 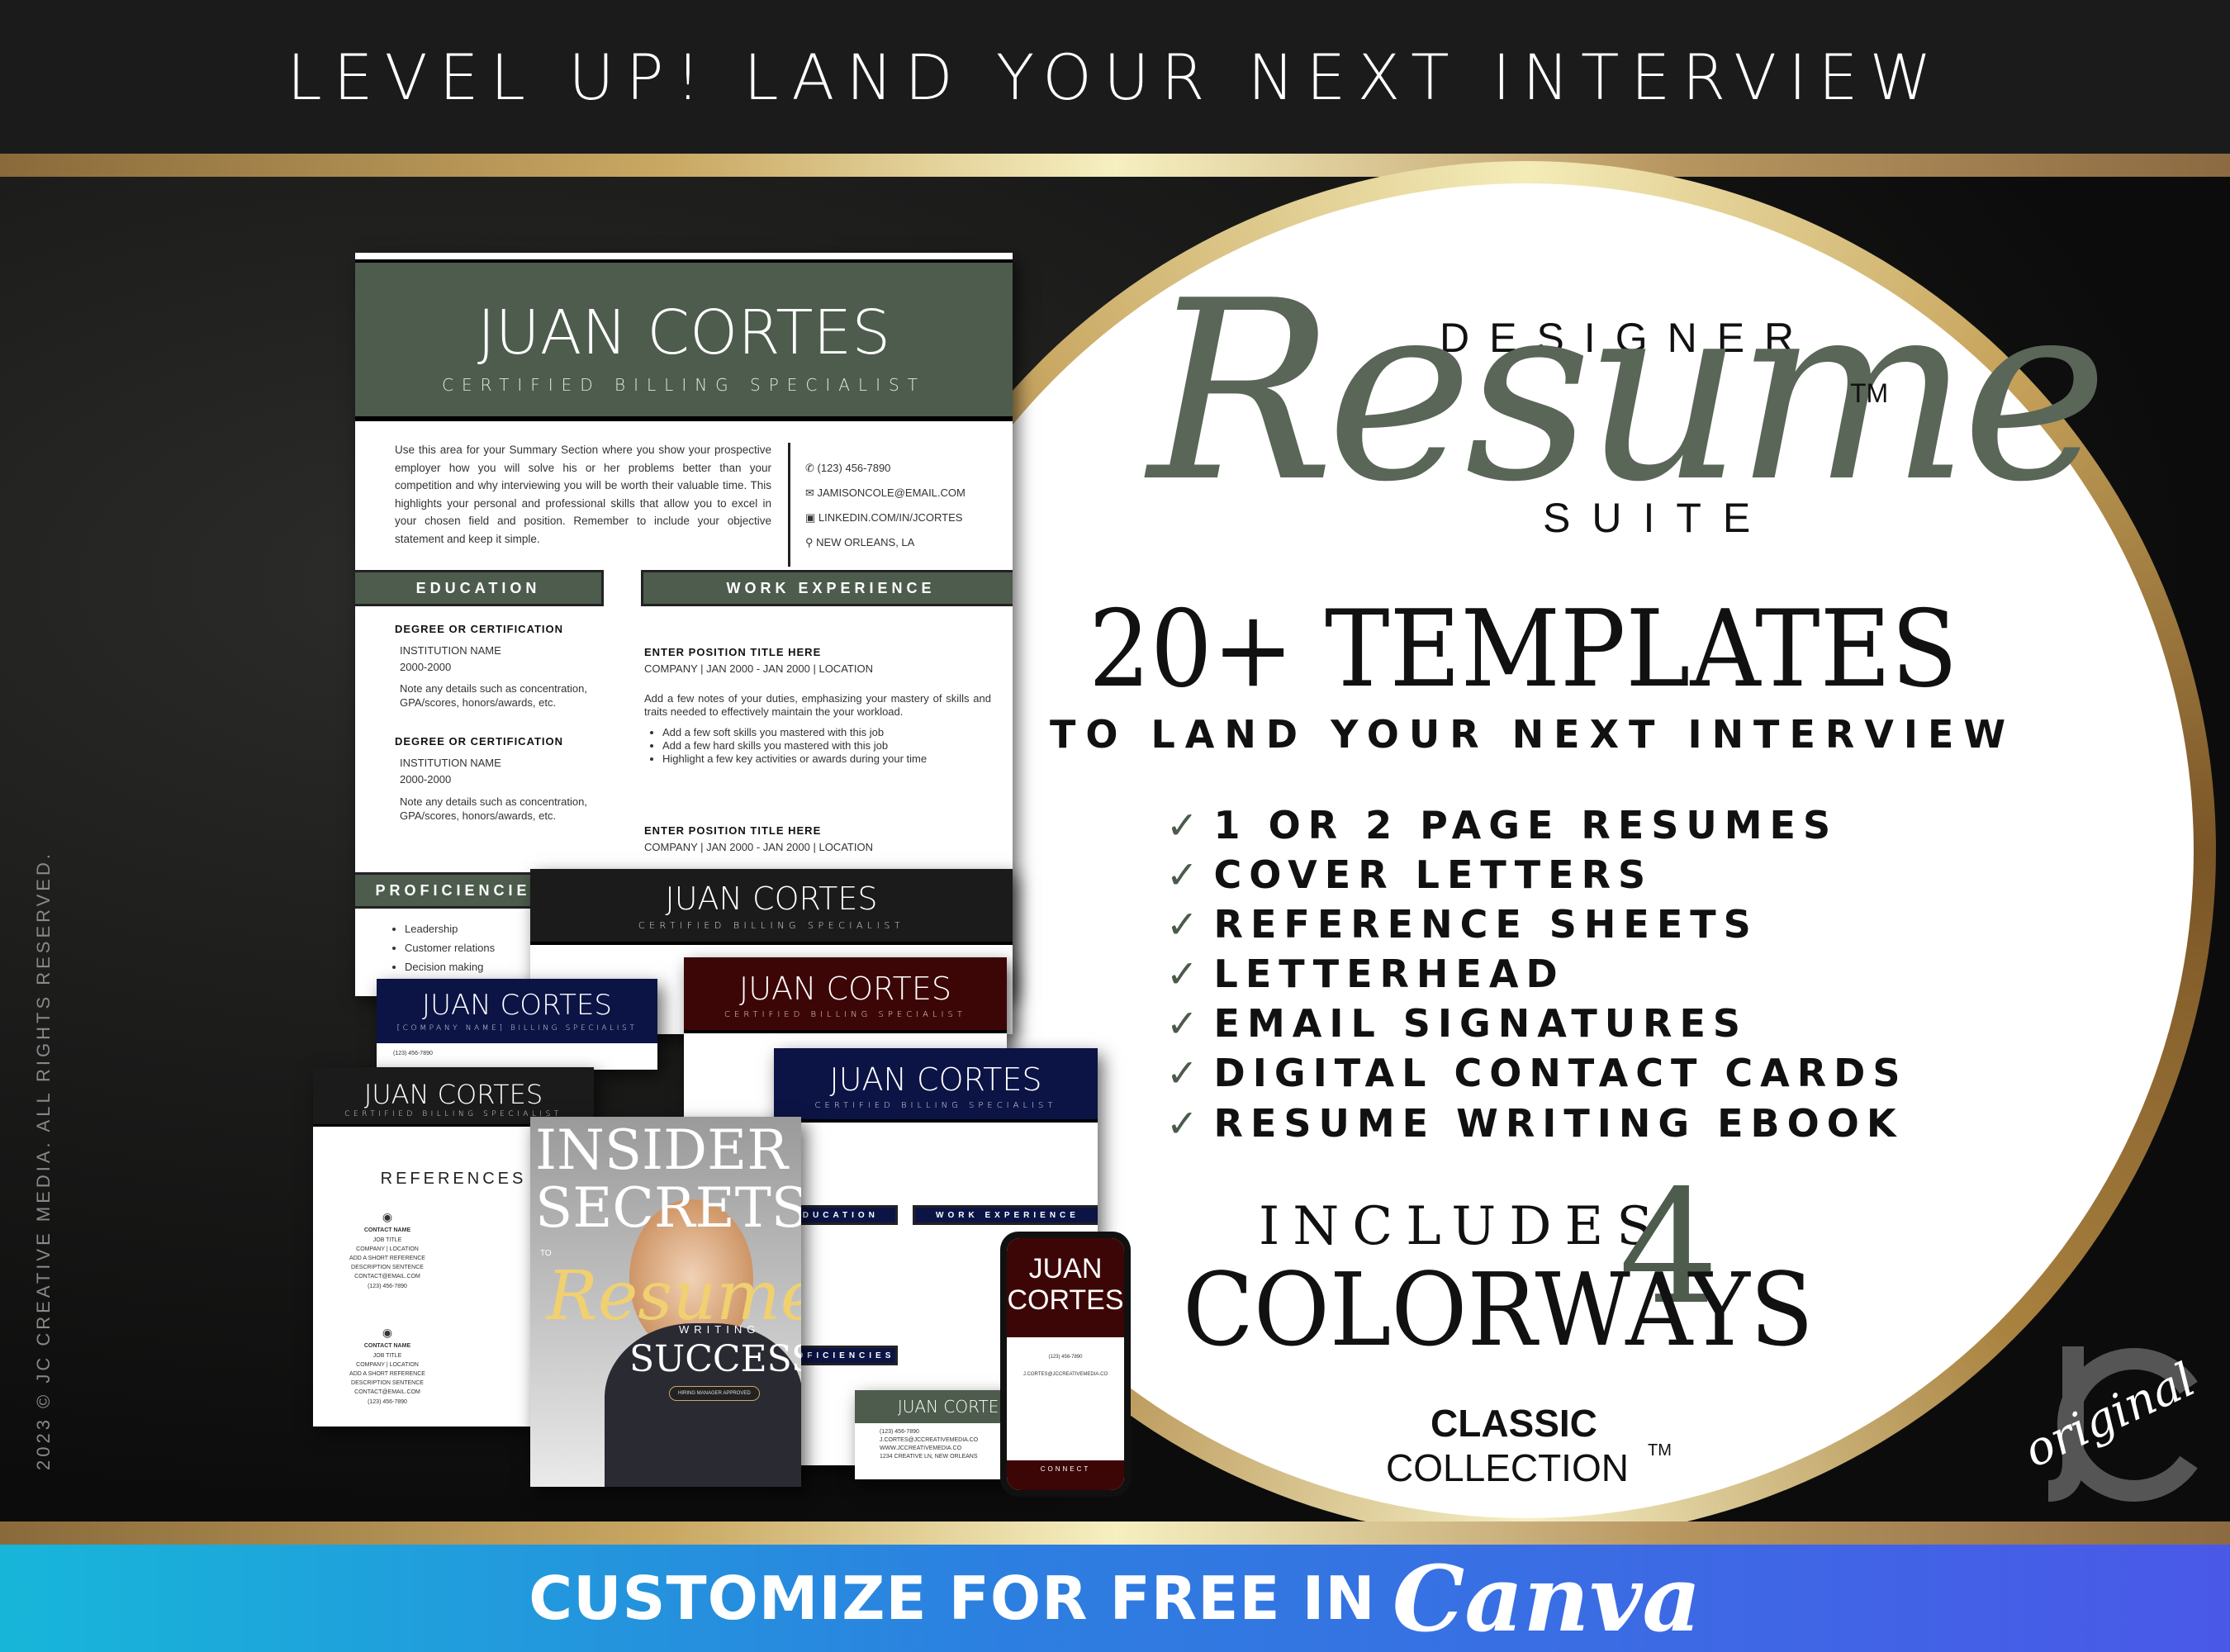 I want to click on colorways-label: COLORWAYS, so click(x=1498, y=1310).